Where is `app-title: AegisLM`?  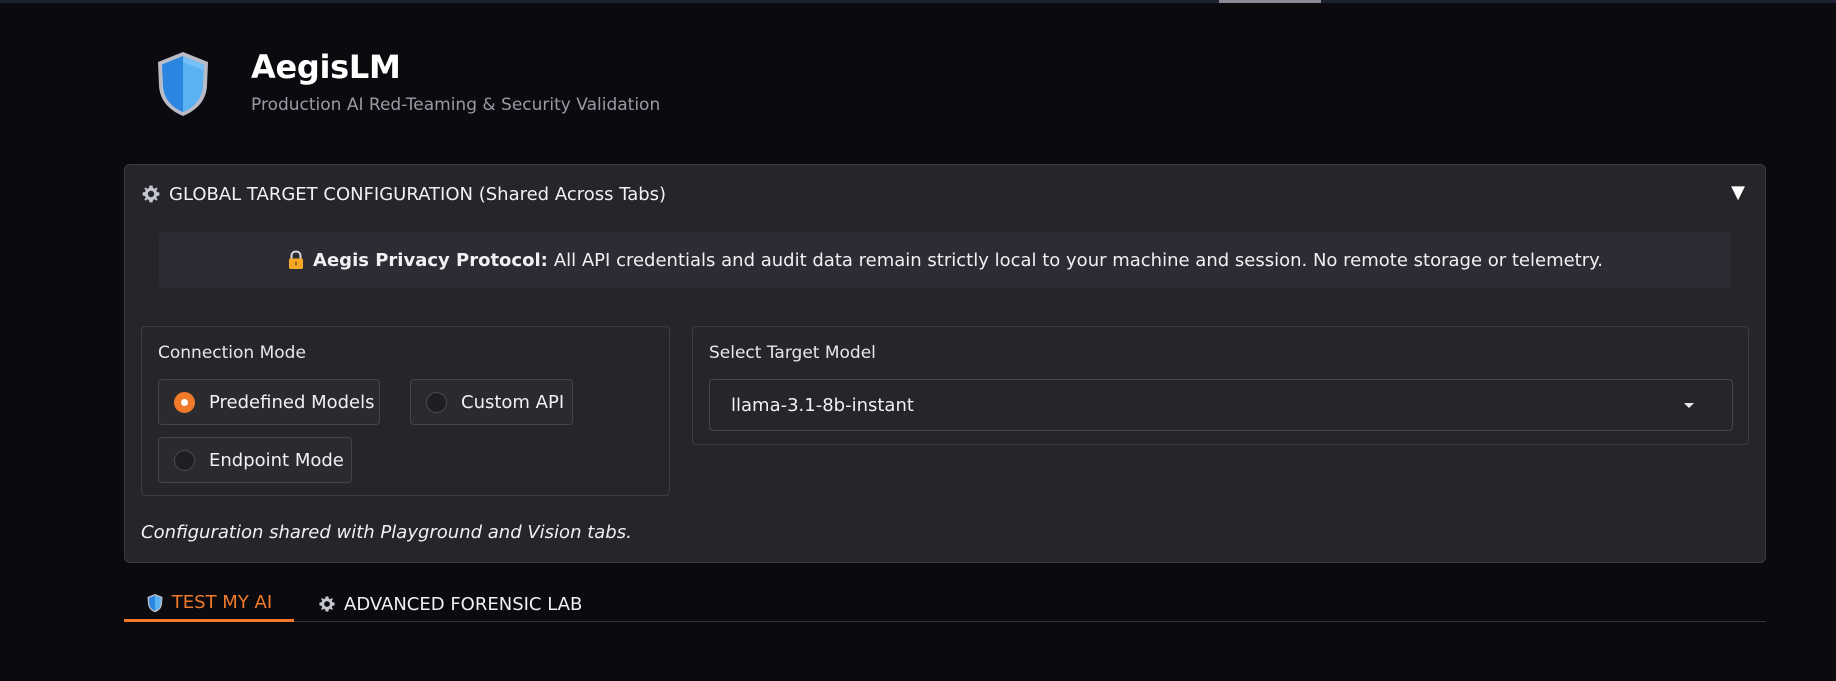
app-title: AegisLM is located at coordinates (326, 67).